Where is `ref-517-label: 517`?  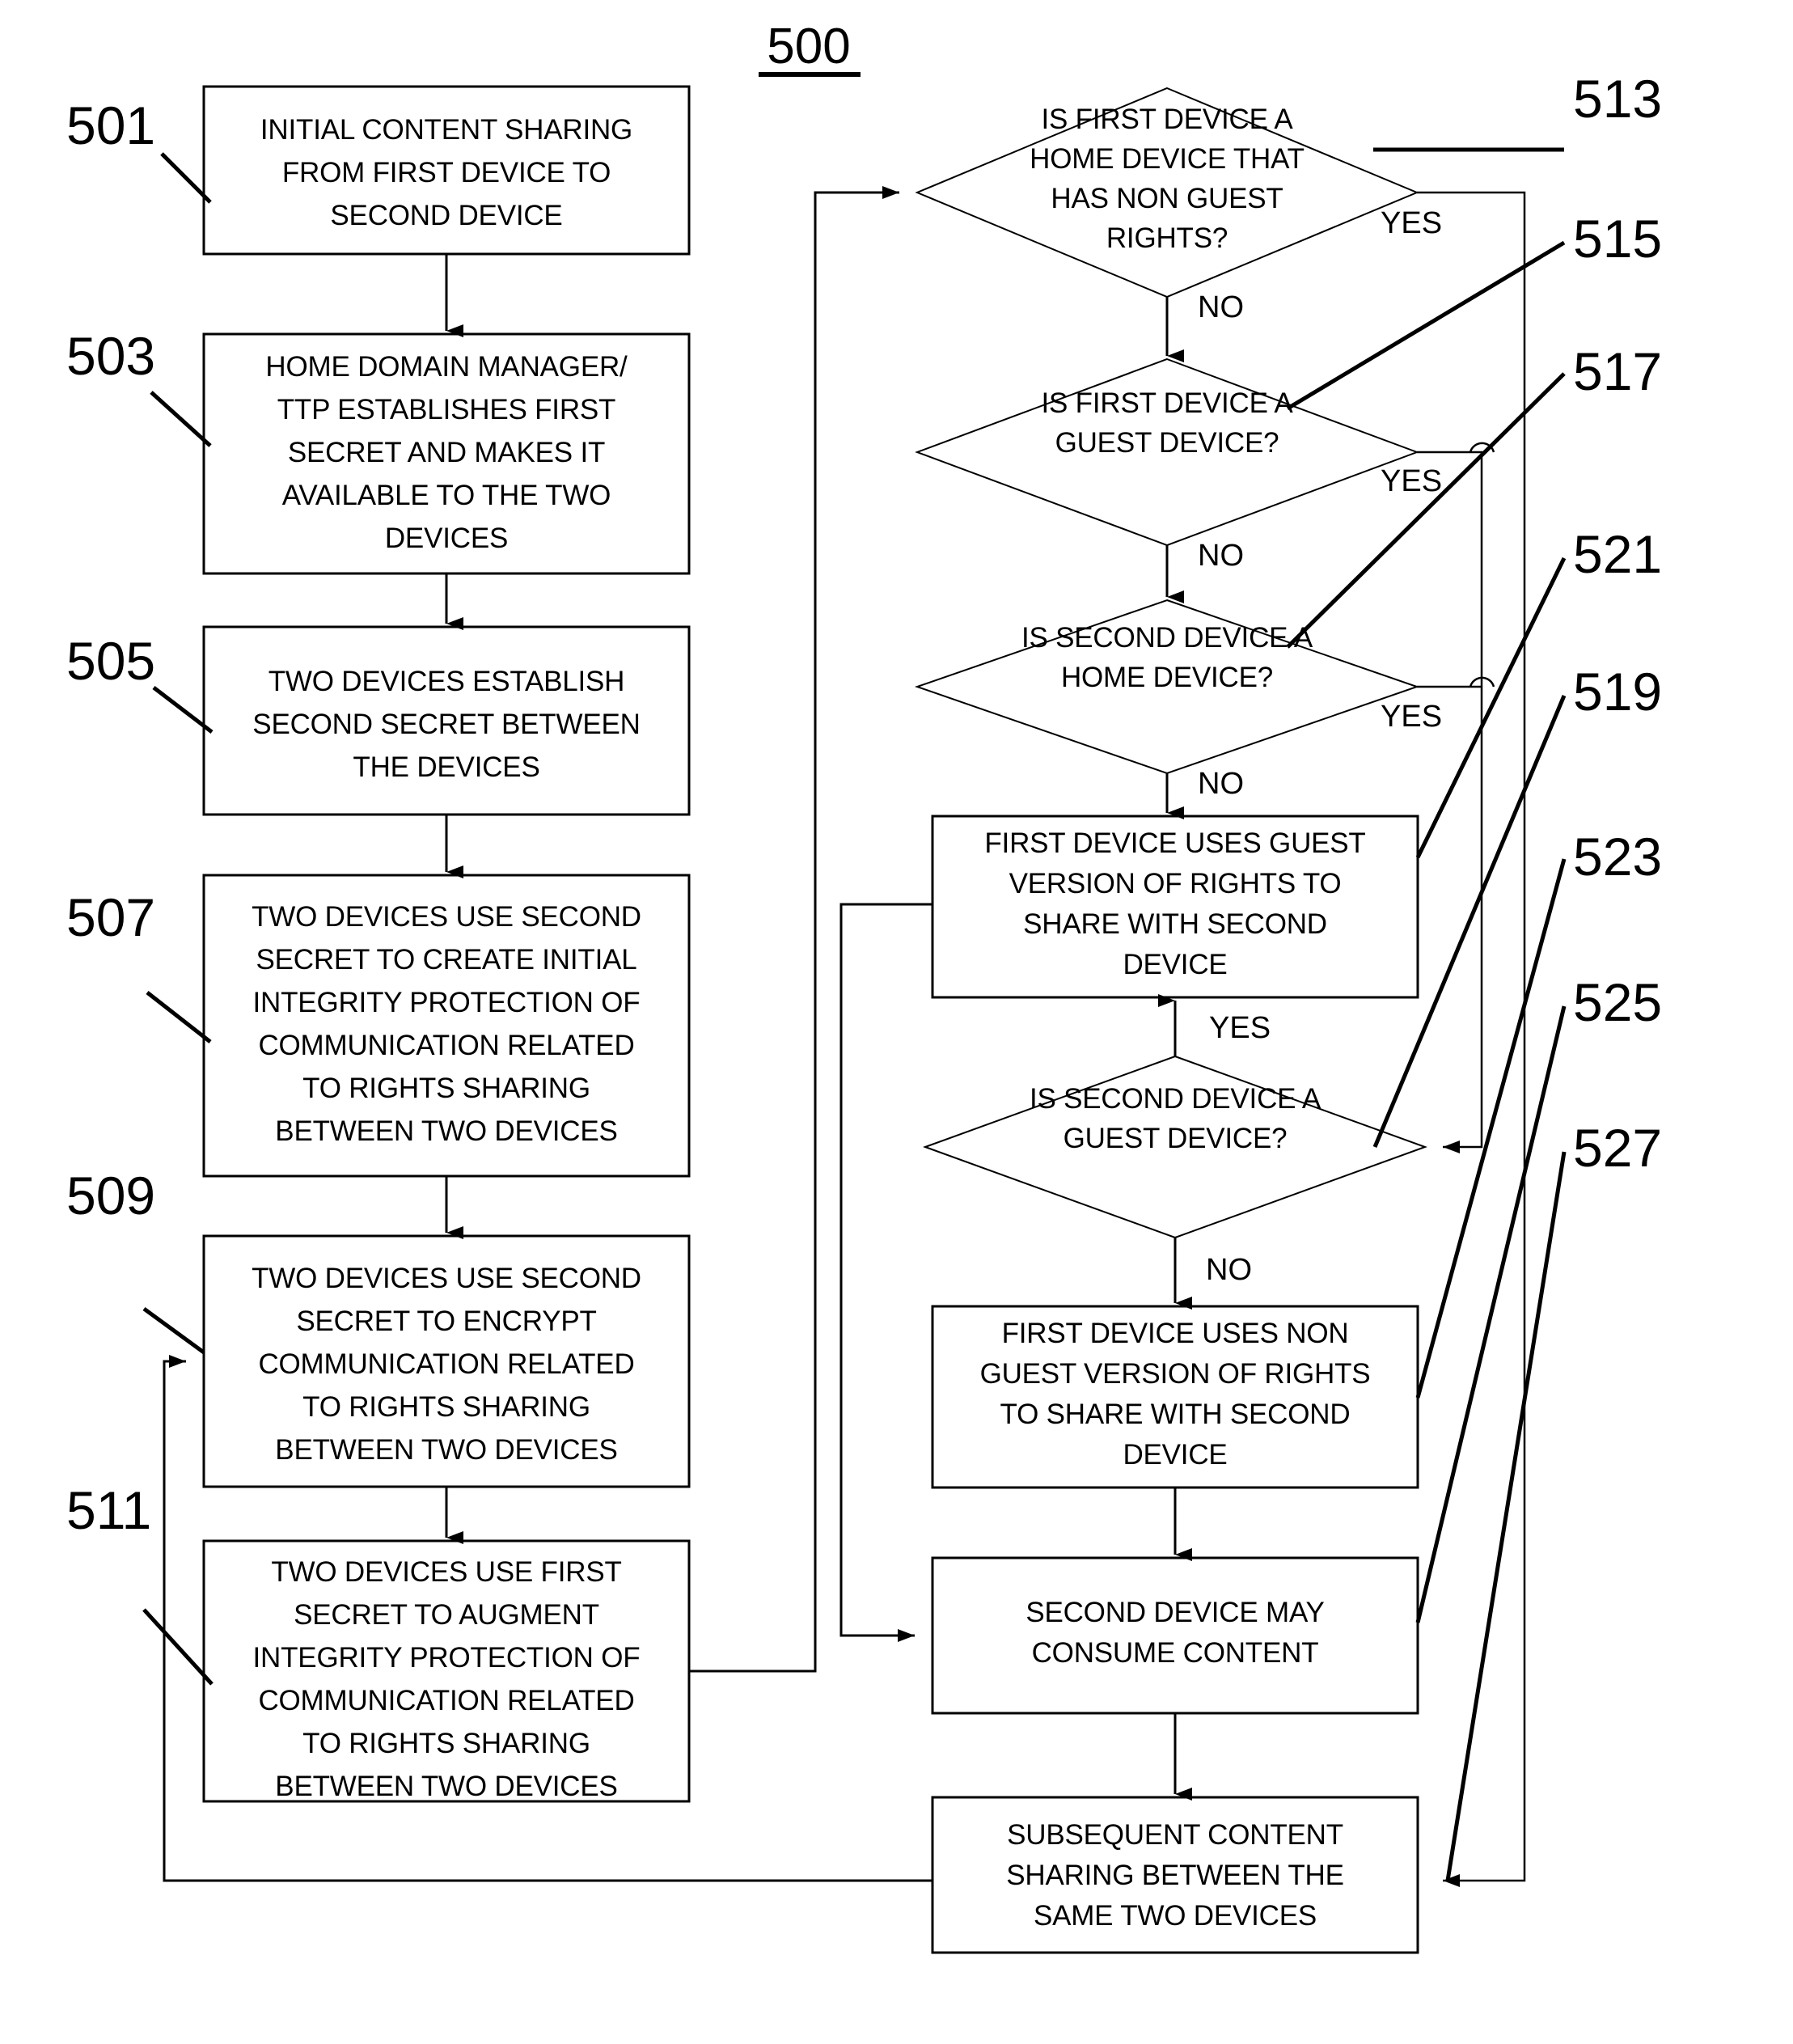 ref-517-label: 517 is located at coordinates (1617, 371).